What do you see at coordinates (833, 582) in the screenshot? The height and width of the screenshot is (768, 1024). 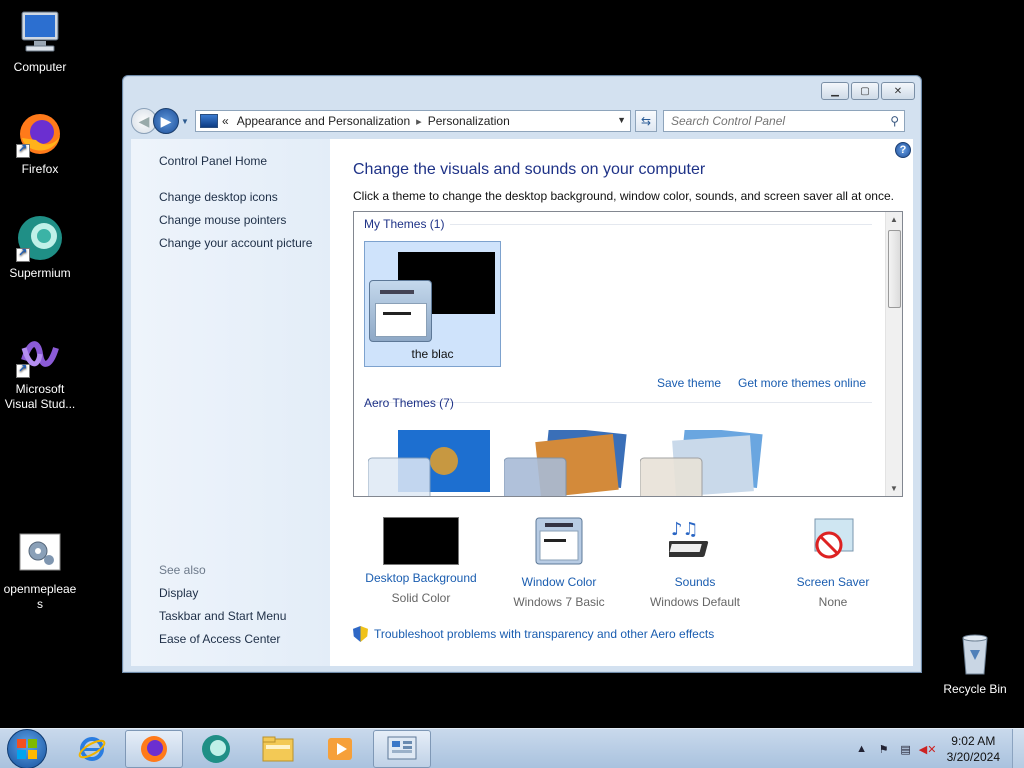 I see `setting-label: Screen Saver` at bounding box center [833, 582].